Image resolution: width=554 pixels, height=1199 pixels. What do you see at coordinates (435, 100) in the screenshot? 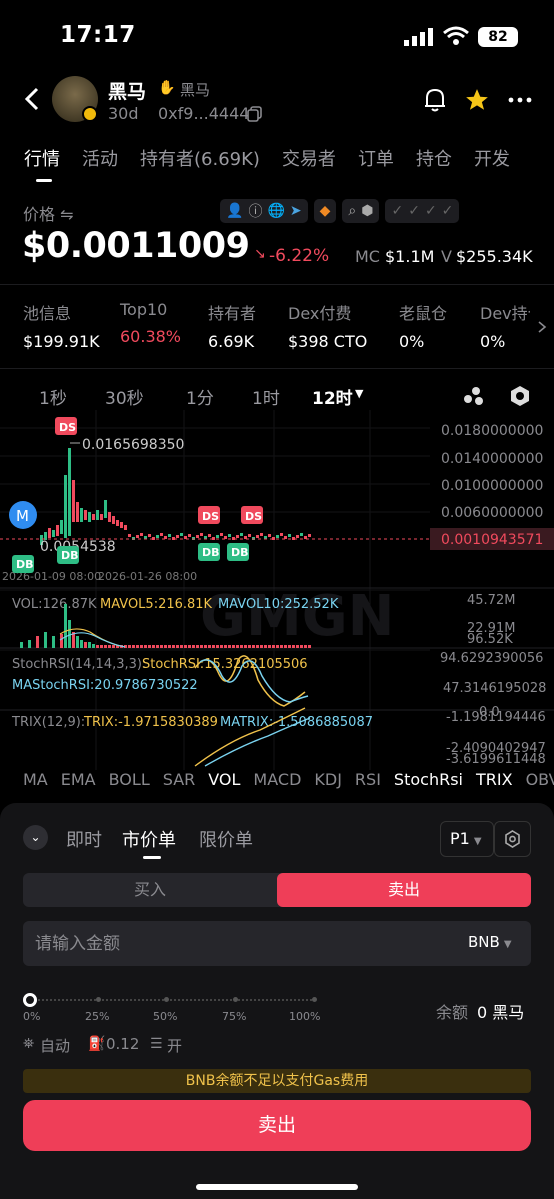
I see `bell-icon` at bounding box center [435, 100].